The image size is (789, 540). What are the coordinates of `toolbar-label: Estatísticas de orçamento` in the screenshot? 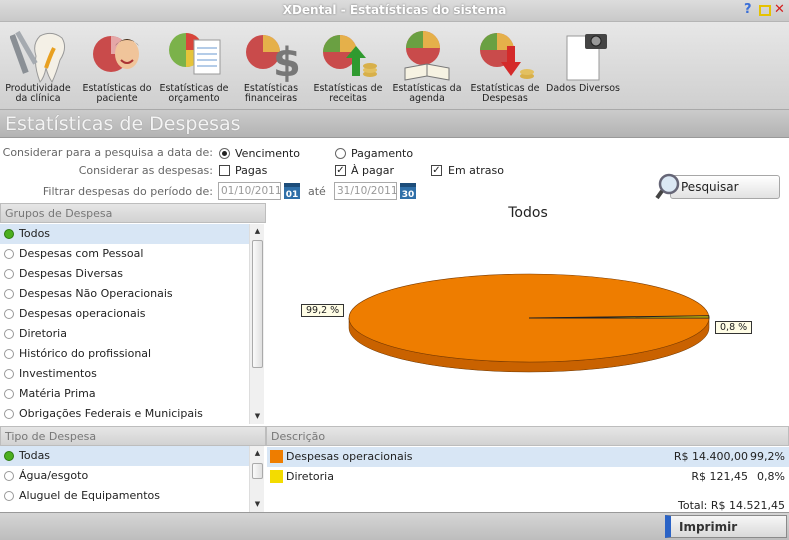 It's located at (194, 93).